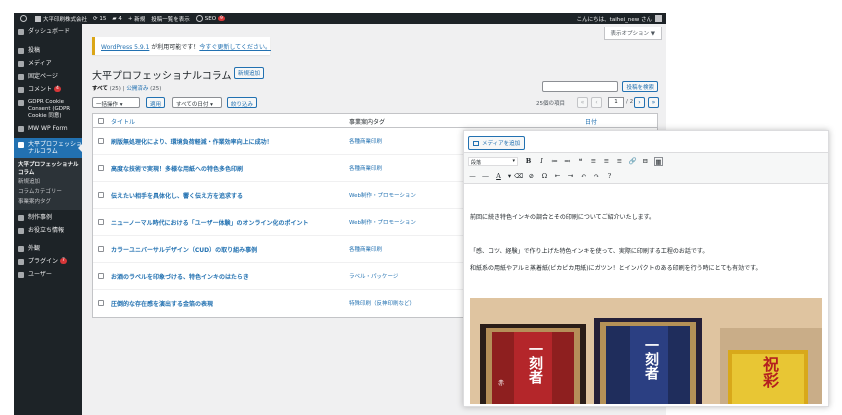 The width and height of the screenshot is (842, 415). What do you see at coordinates (472, 176) in the screenshot?
I see `strikethrough-button: —` at bounding box center [472, 176].